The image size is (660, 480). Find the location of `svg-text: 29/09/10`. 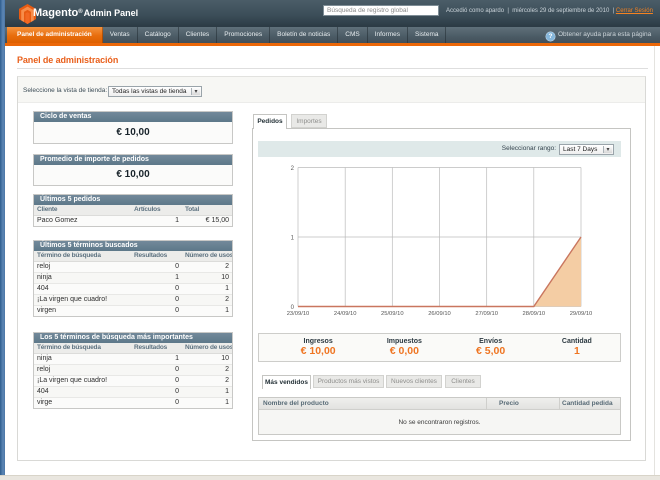

svg-text: 29/09/10 is located at coordinates (581, 314).